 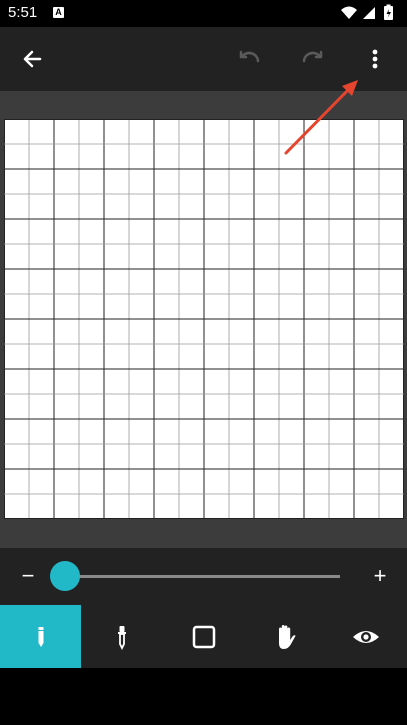 I want to click on more-vert-icon, so click(x=375, y=59).